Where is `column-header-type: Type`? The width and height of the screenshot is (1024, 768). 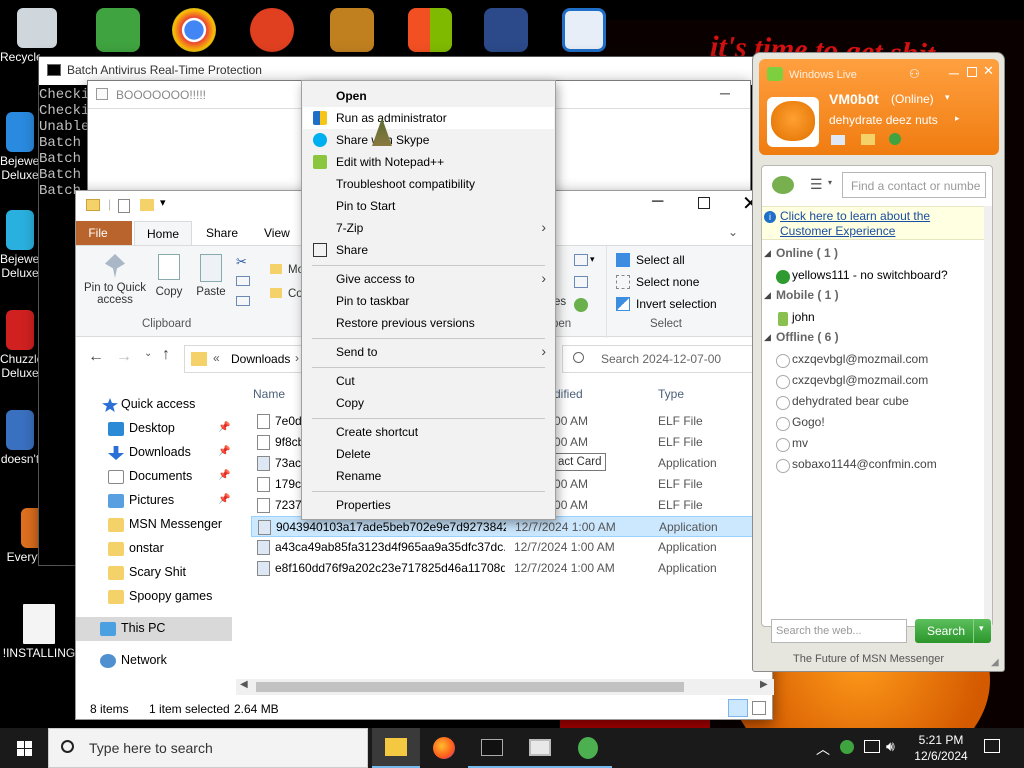
column-header-type: Type is located at coordinates (671, 394).